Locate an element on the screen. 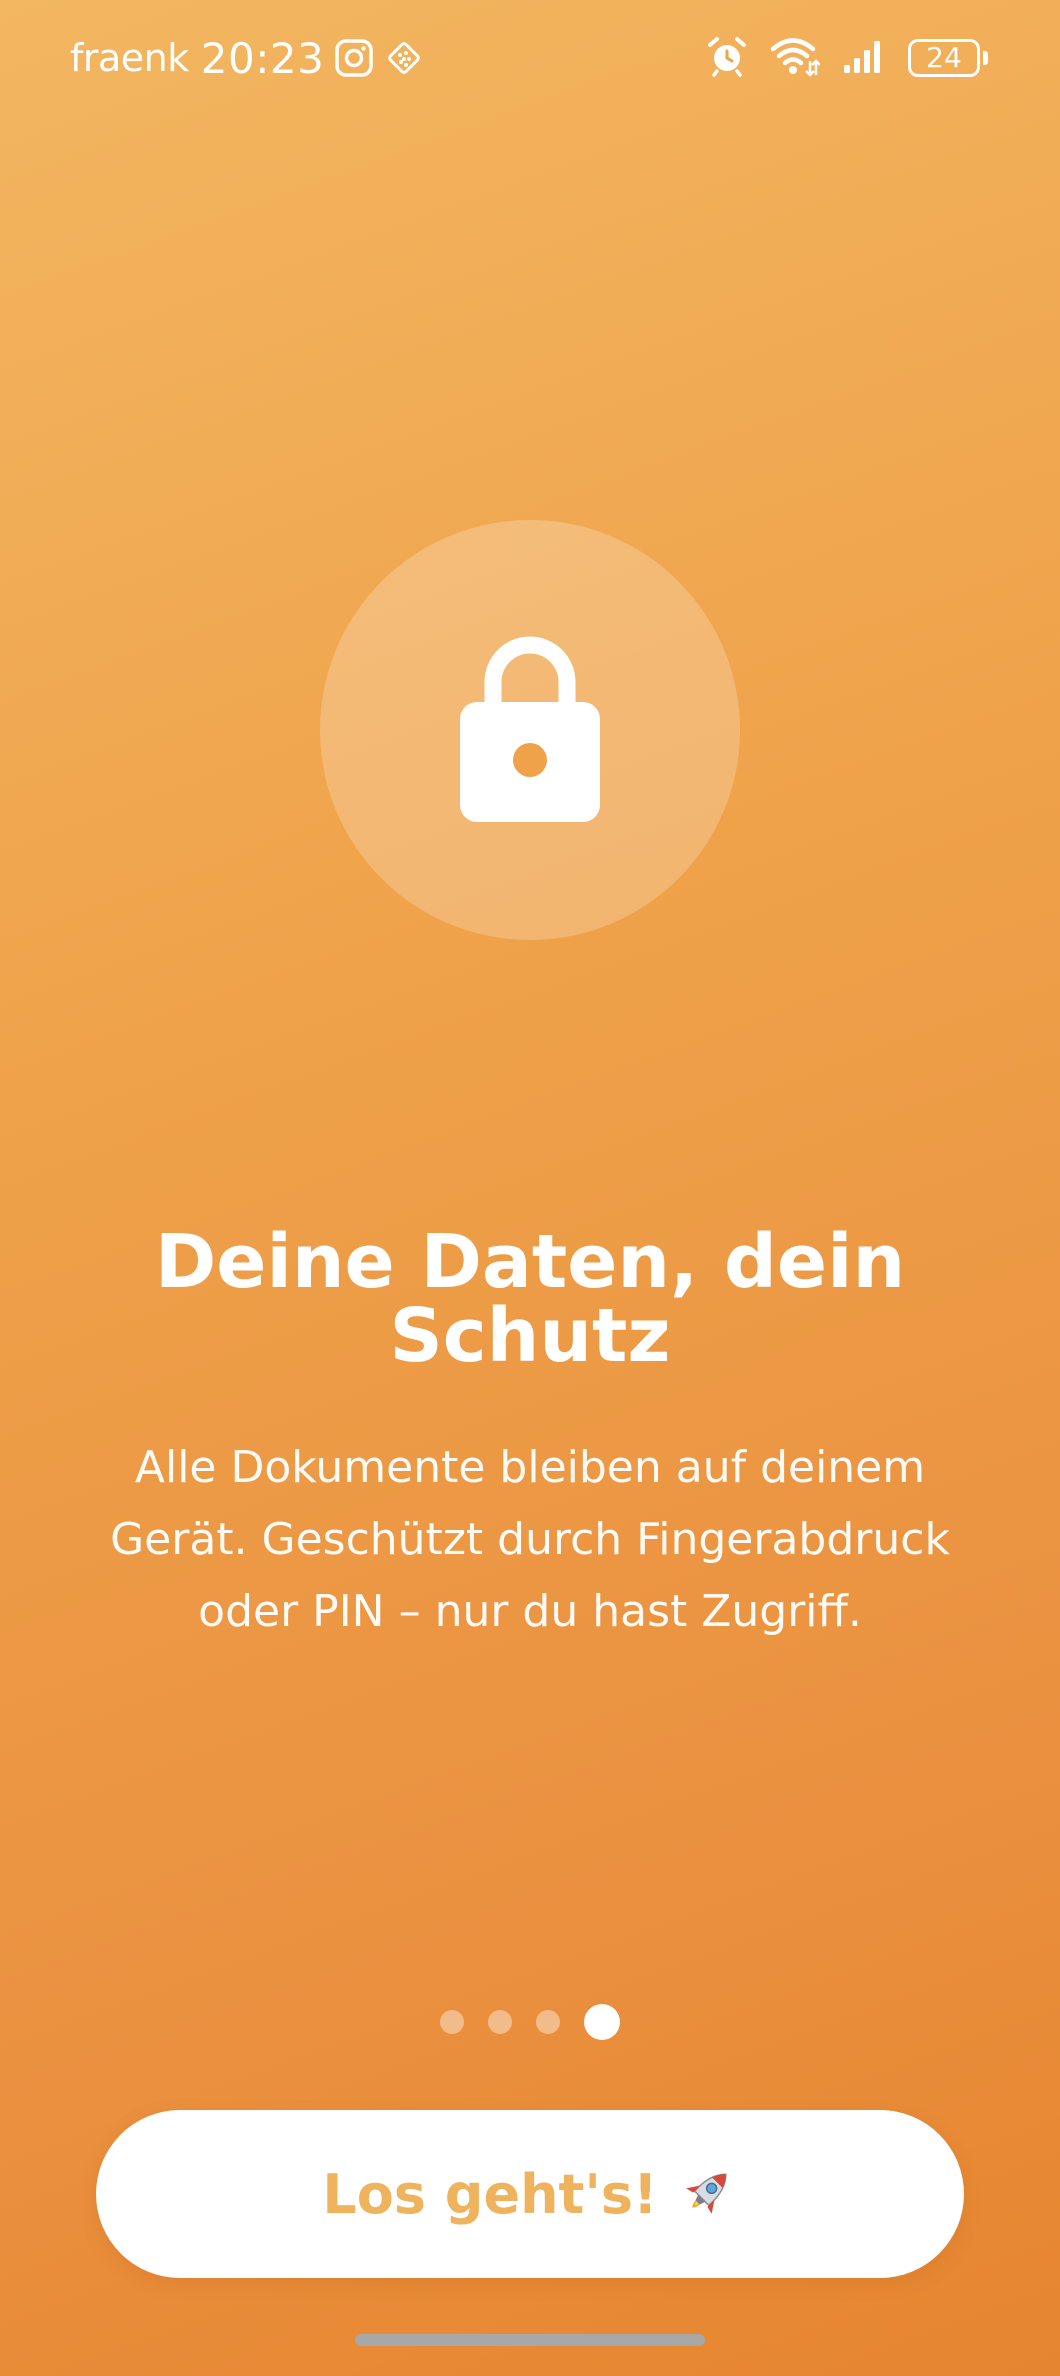  battery-tip is located at coordinates (985, 58).